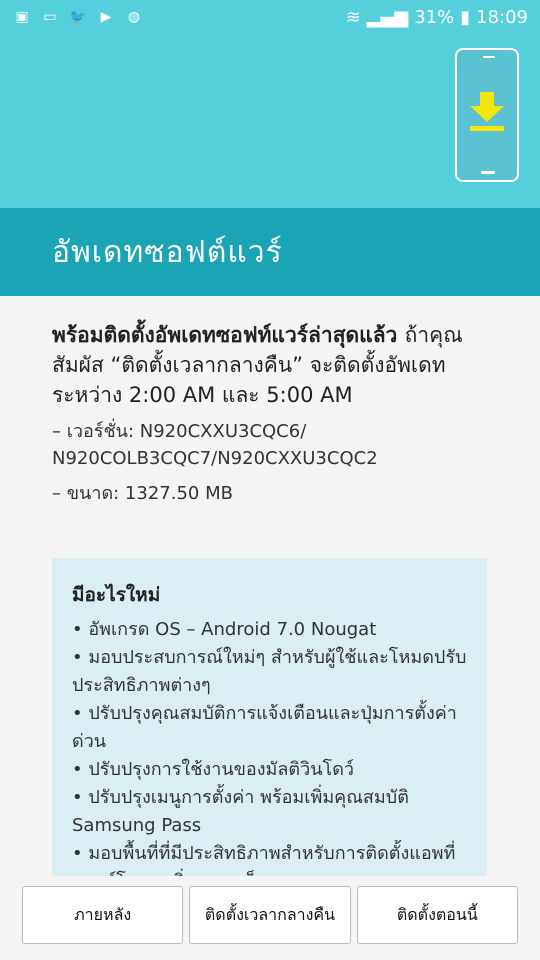 This screenshot has height=960, width=540. I want to click on version-line2: N920COLB3CQC7/N920CXXU3CQC2, so click(215, 458).